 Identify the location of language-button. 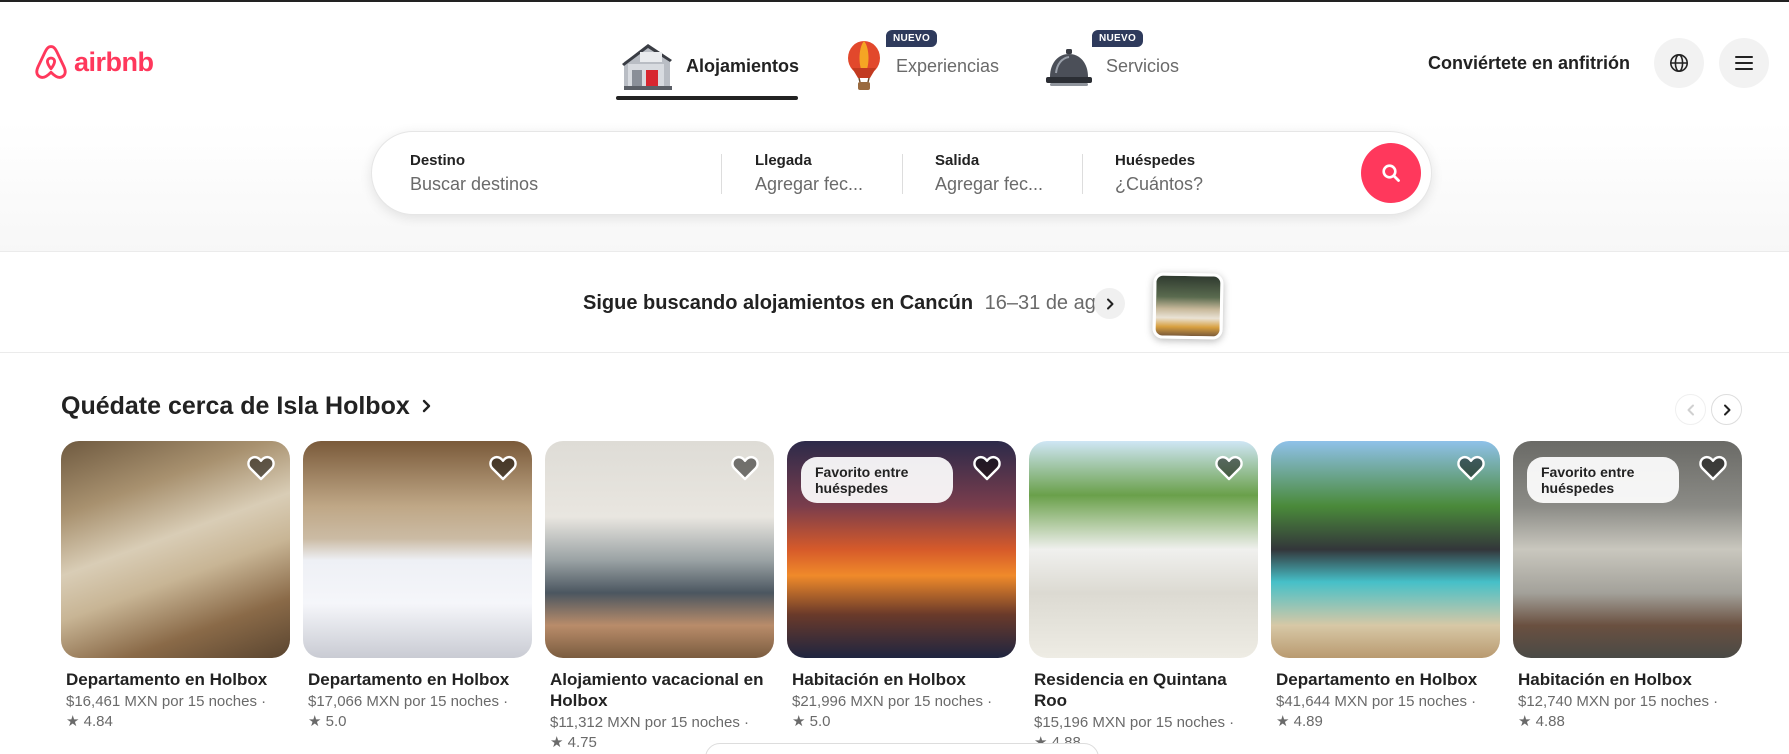
(1679, 63).